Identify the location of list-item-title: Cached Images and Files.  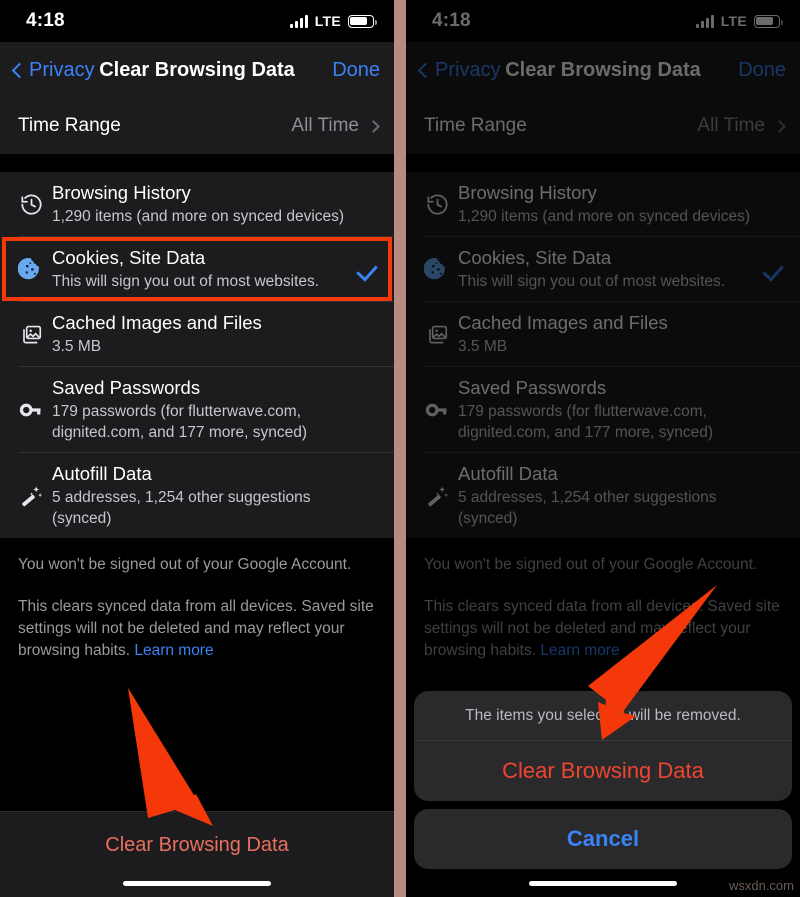
(563, 322).